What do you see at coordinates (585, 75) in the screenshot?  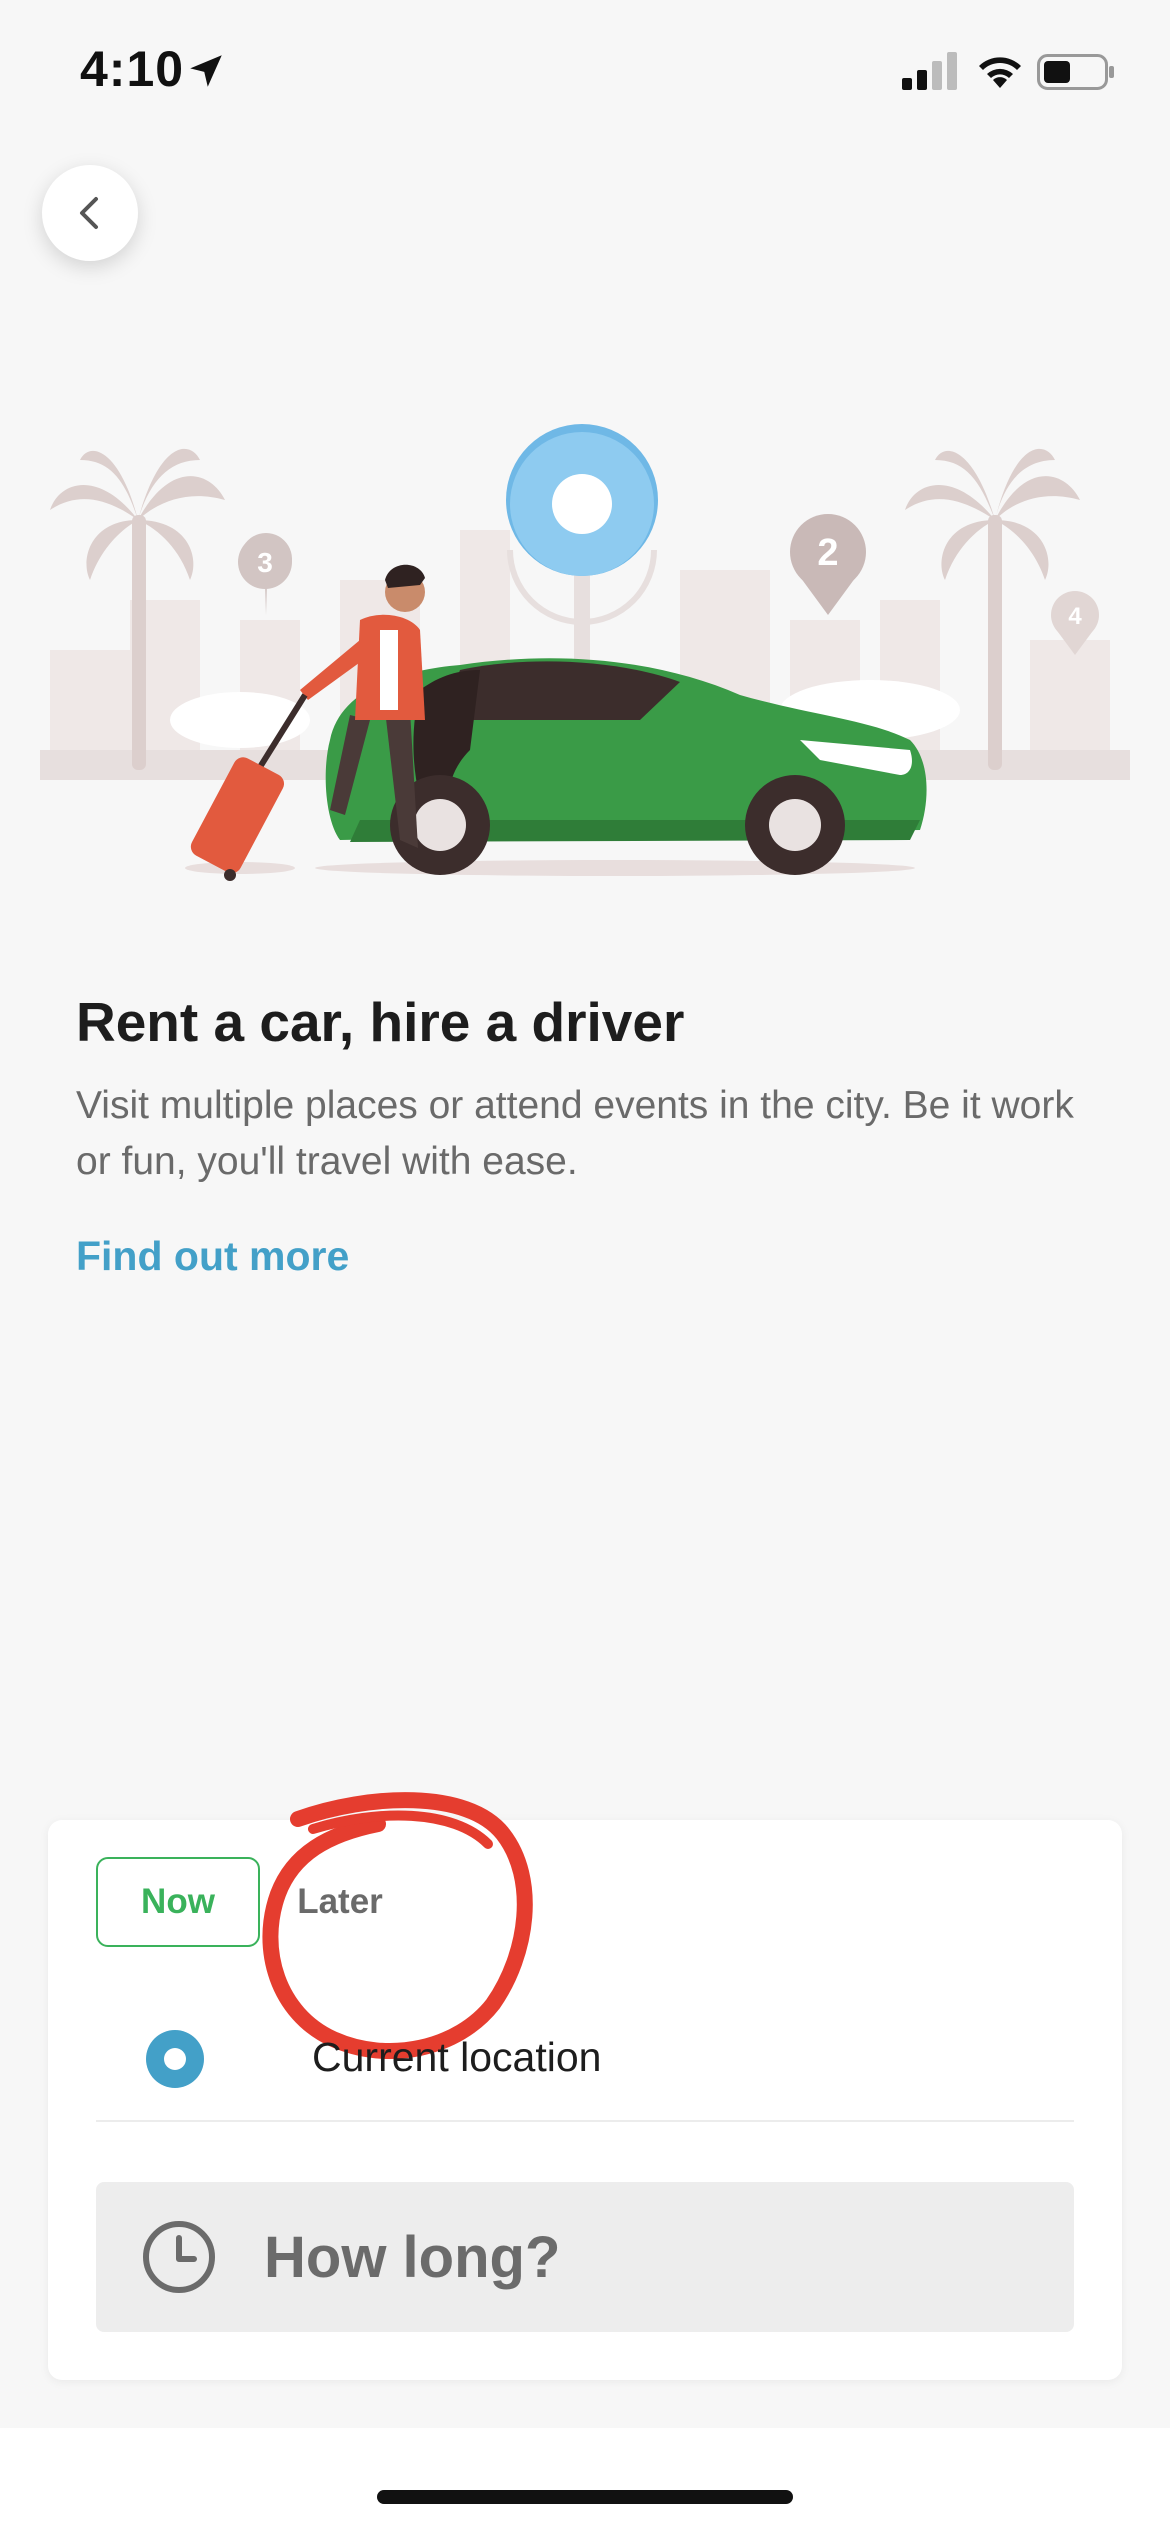 I see `status-bar: 4:10` at bounding box center [585, 75].